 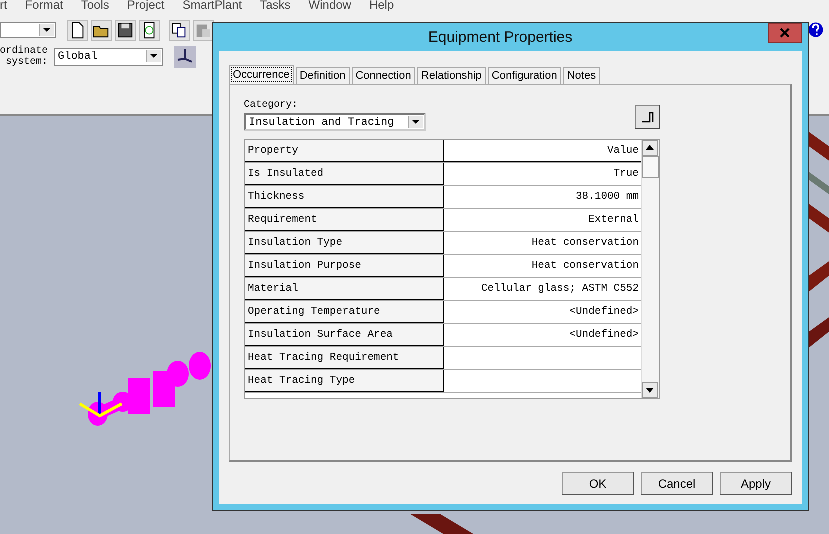 What do you see at coordinates (650, 390) in the screenshot?
I see `scroll-down-icon` at bounding box center [650, 390].